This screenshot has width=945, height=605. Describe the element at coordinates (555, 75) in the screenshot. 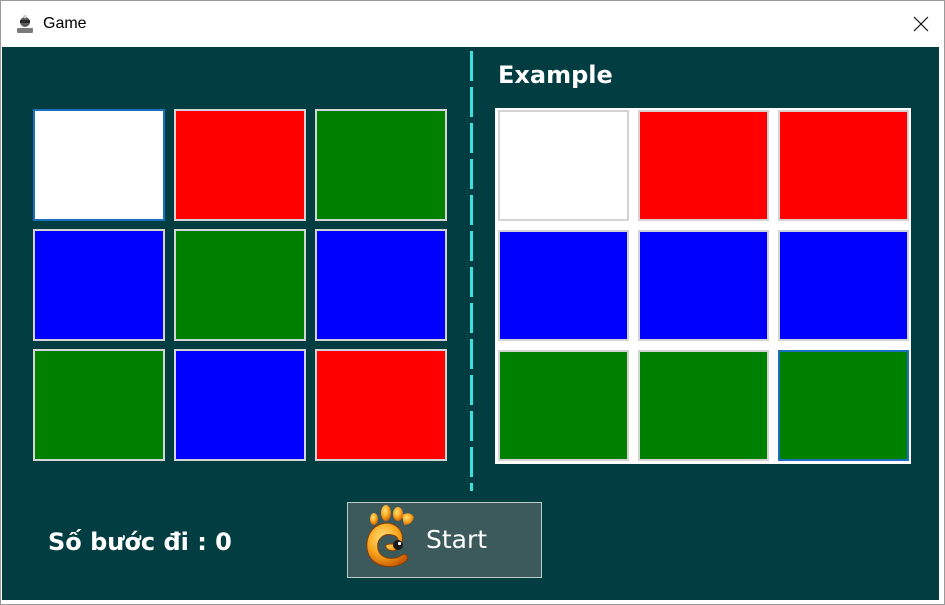

I see `example-label: Example` at that location.